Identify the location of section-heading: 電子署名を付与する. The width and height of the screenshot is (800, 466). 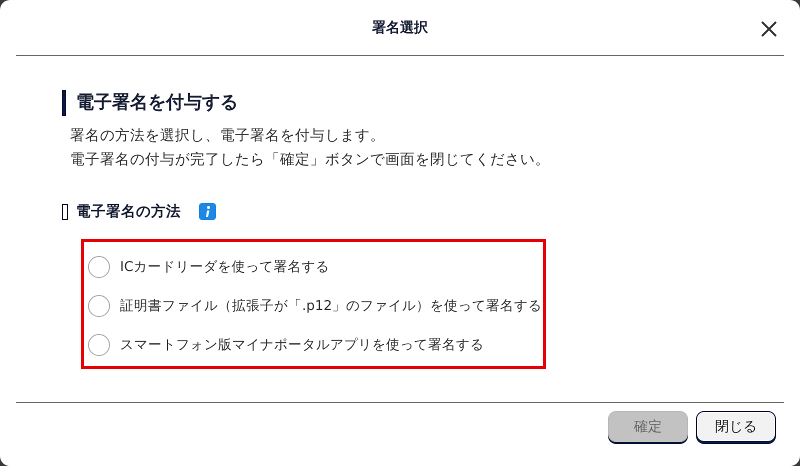
(431, 103).